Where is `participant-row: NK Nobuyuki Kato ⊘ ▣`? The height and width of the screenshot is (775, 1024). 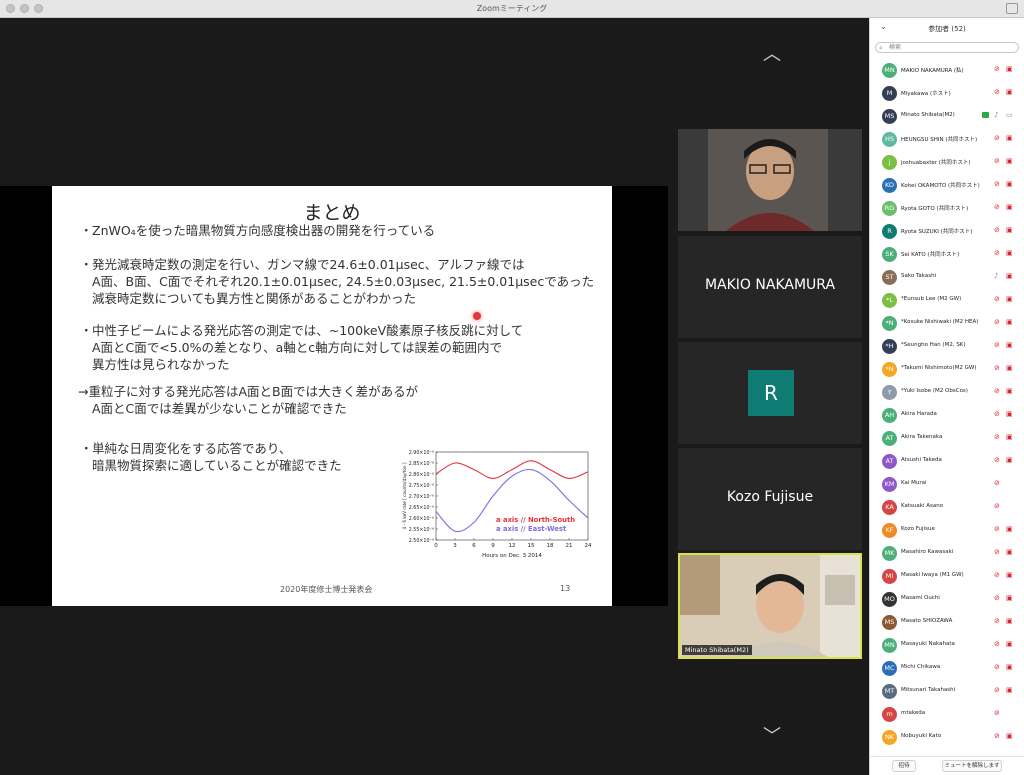
participant-row: NK Nobuyuki Kato ⊘ ▣ is located at coordinates (947, 737).